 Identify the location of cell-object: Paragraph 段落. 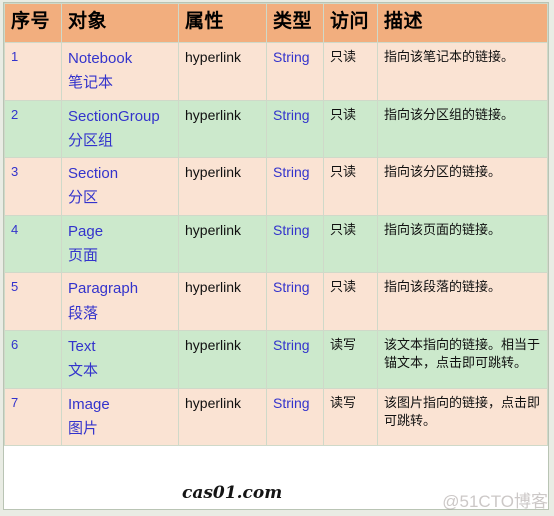
(120, 301).